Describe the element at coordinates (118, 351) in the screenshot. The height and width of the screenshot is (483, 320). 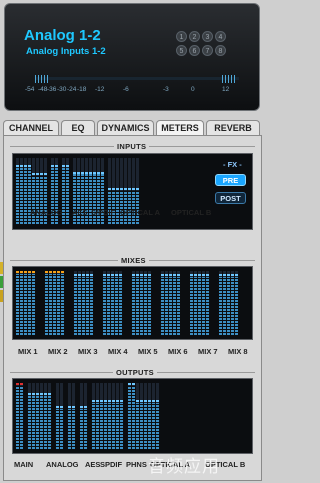
I see `mix-label: MIX 4` at that location.